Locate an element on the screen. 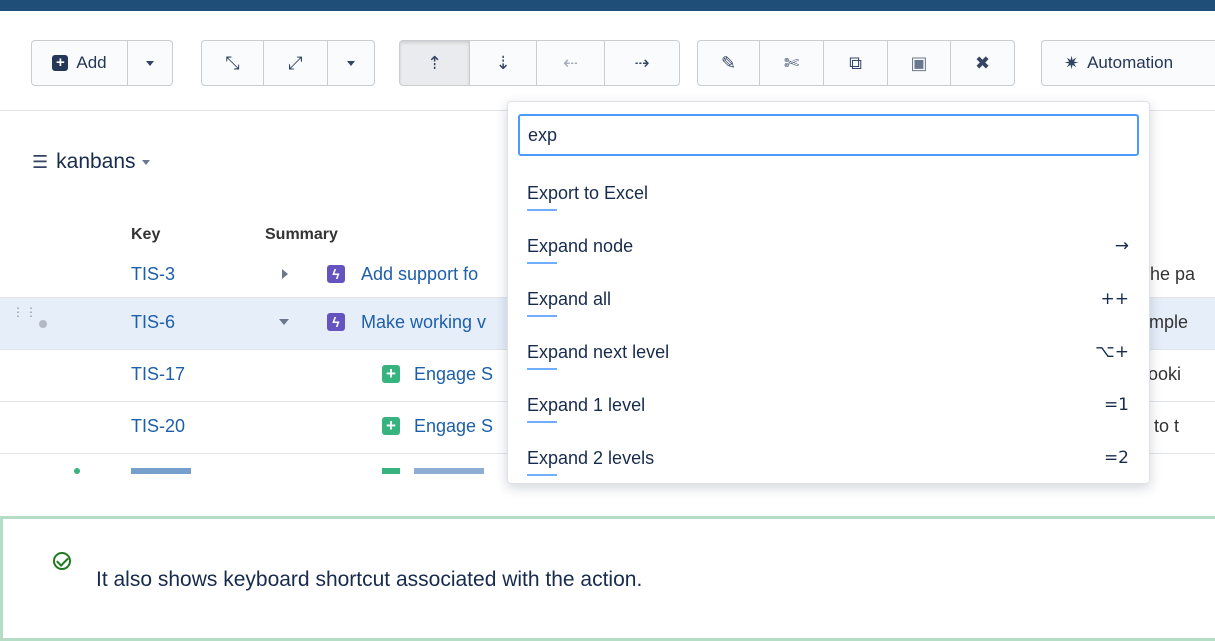  delete-button: ✖ is located at coordinates (982, 63).